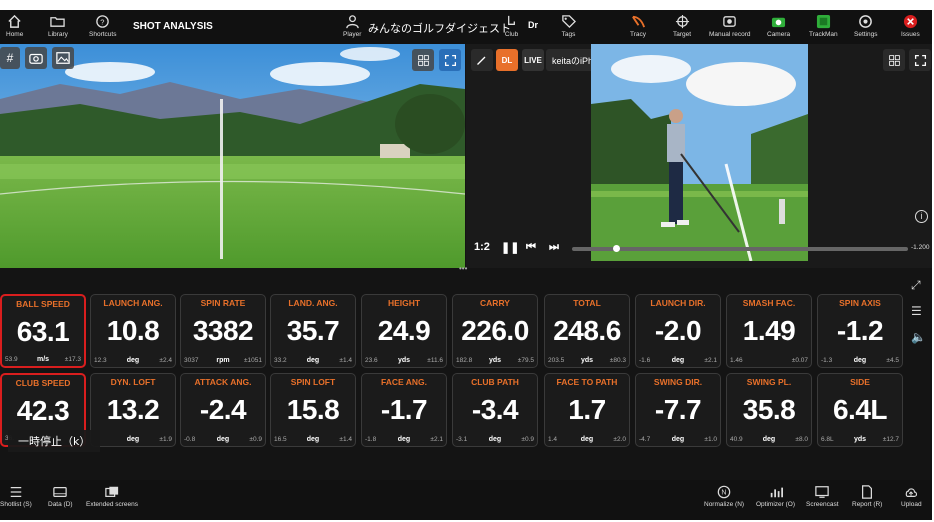 The image size is (934, 522). What do you see at coordinates (404, 382) in the screenshot?
I see `metric-label: FACE ANG.` at bounding box center [404, 382].